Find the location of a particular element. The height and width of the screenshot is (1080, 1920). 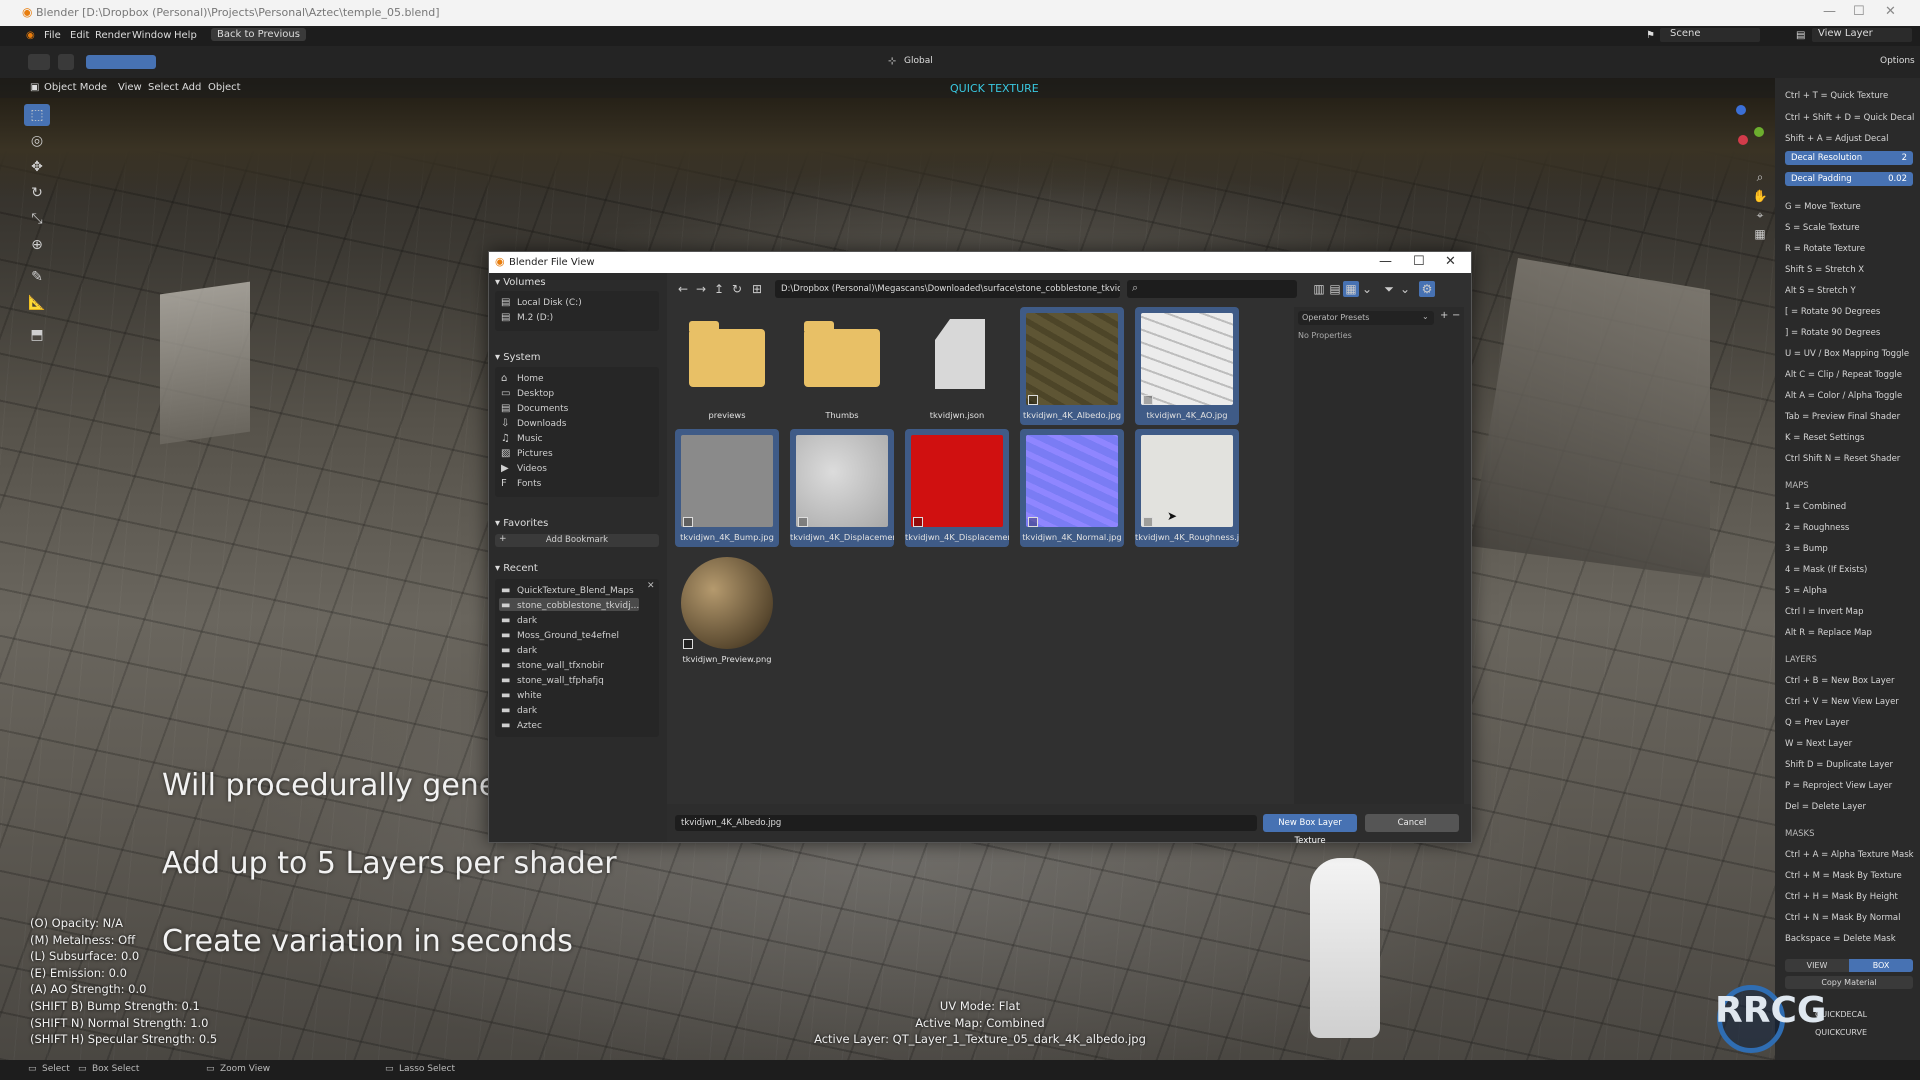

gizmo-z-axis is located at coordinates (1741, 110).